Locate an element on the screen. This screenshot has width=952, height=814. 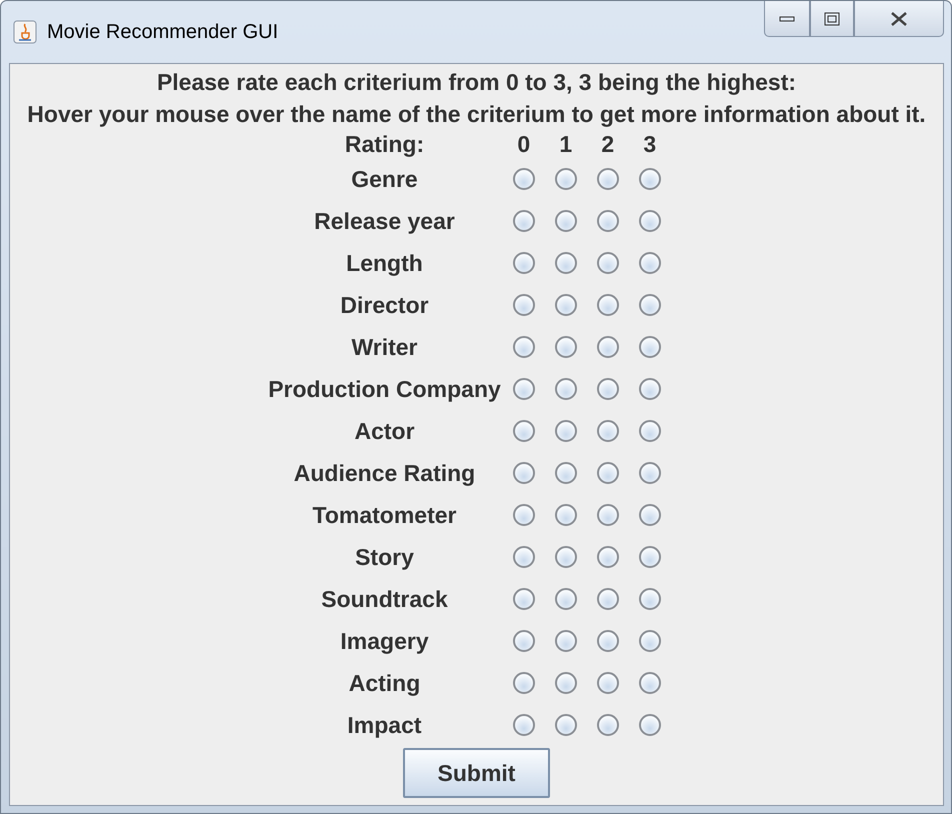
close-icon is located at coordinates (899, 19).